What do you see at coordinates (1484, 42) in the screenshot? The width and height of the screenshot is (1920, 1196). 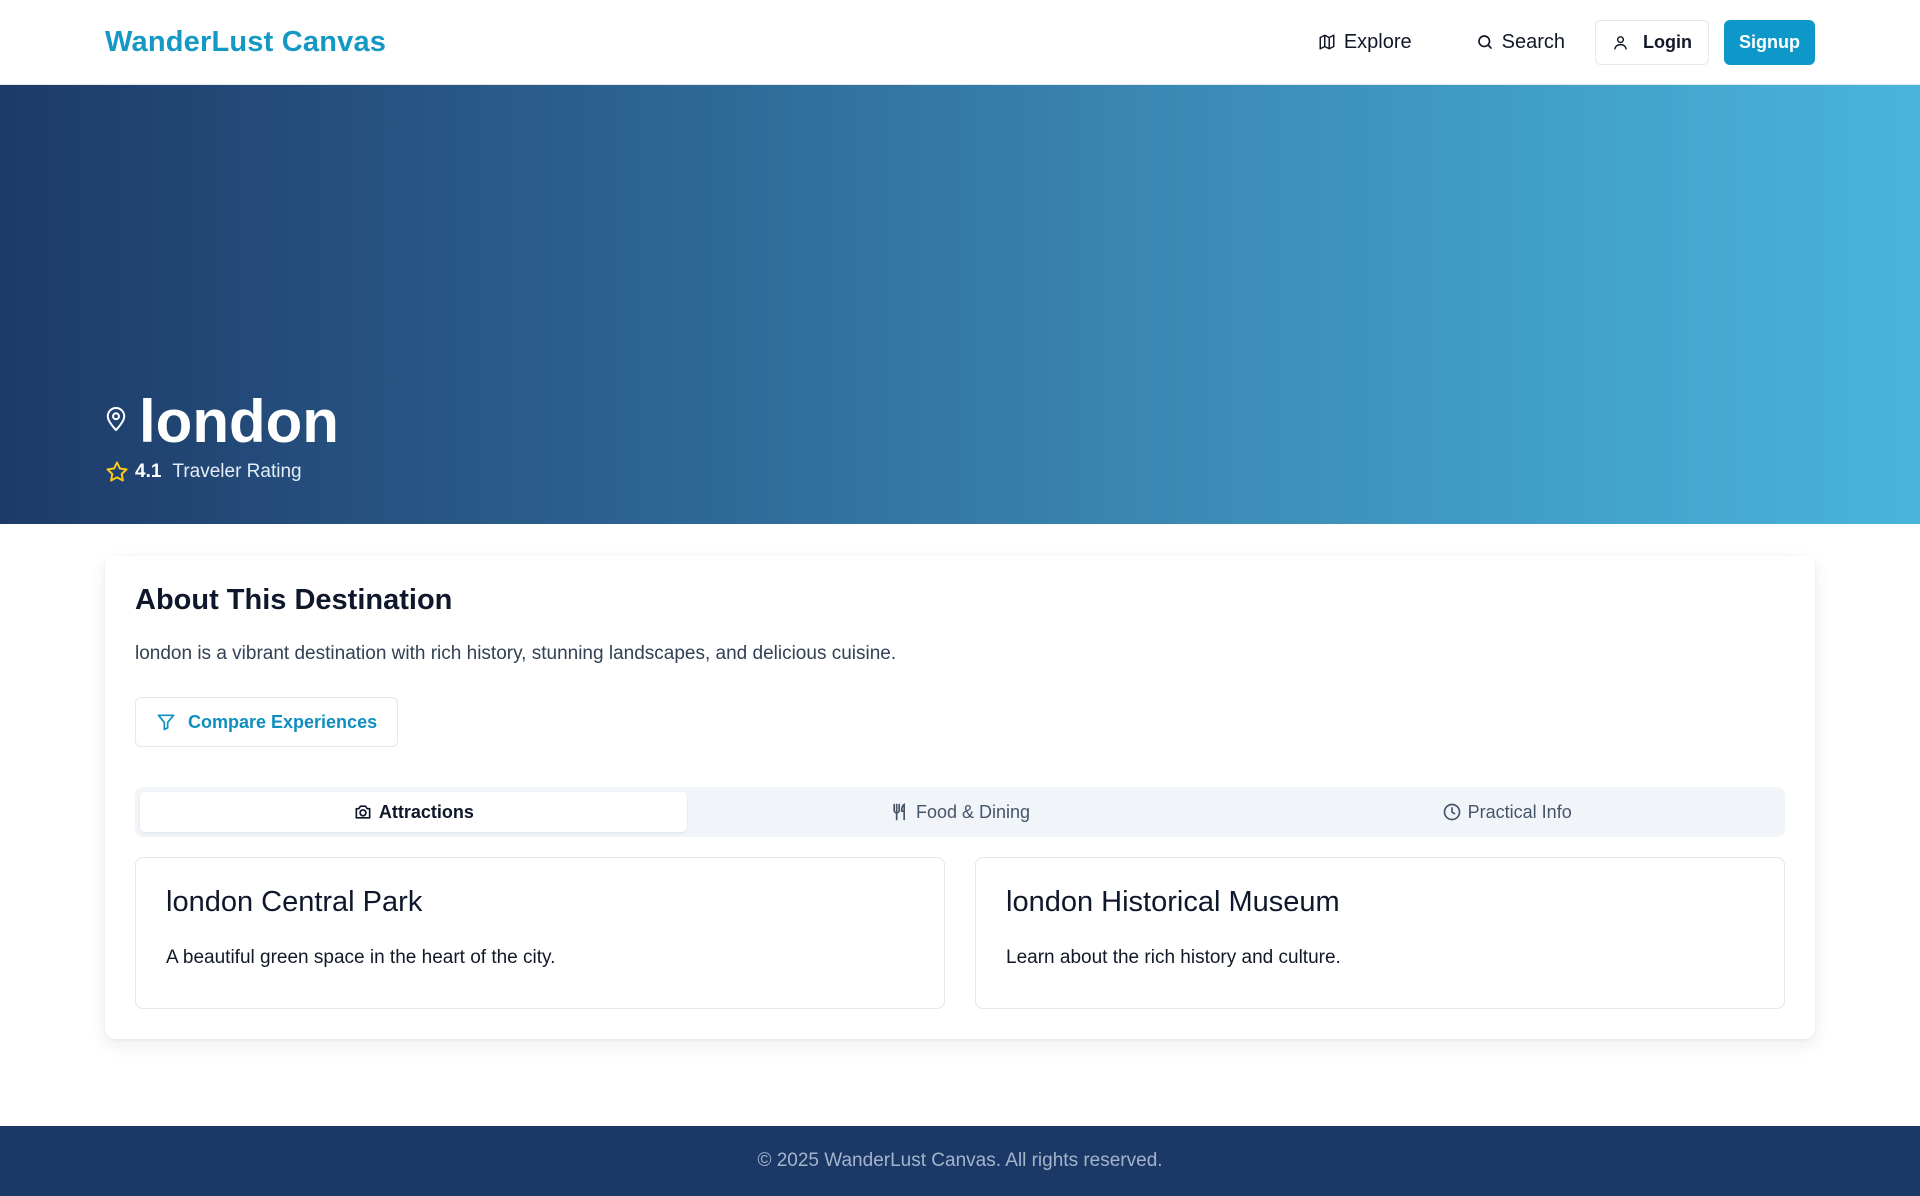 I see `search-icon` at bounding box center [1484, 42].